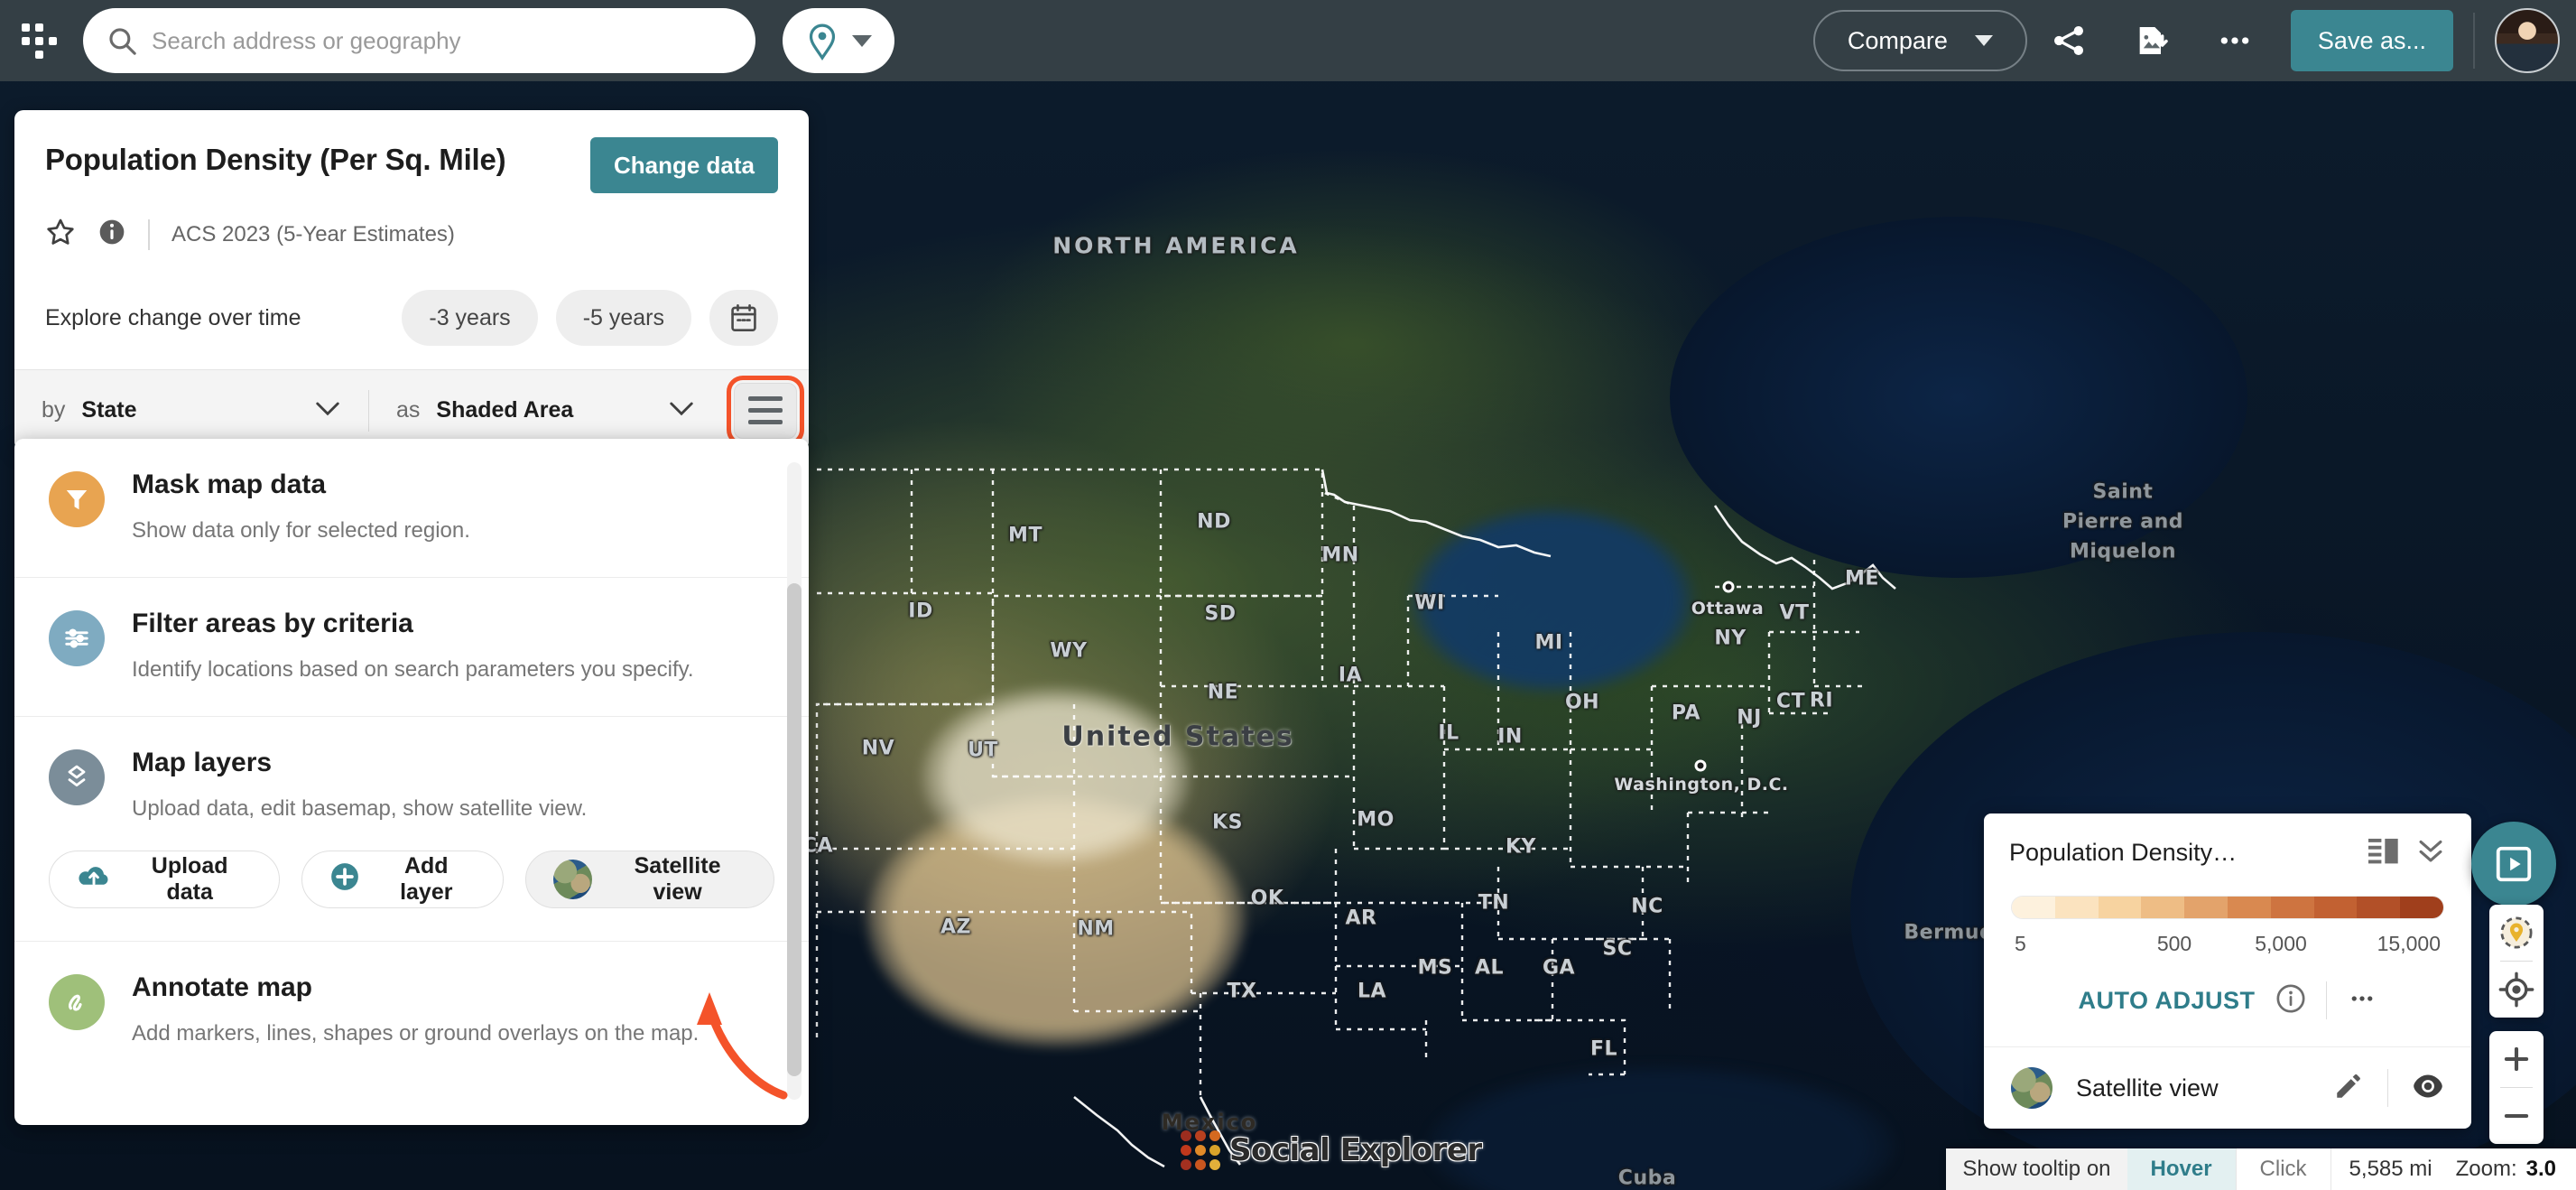  I want to click on map-layers-actions: Upload data Add layer Satellite view, so click(412, 880).